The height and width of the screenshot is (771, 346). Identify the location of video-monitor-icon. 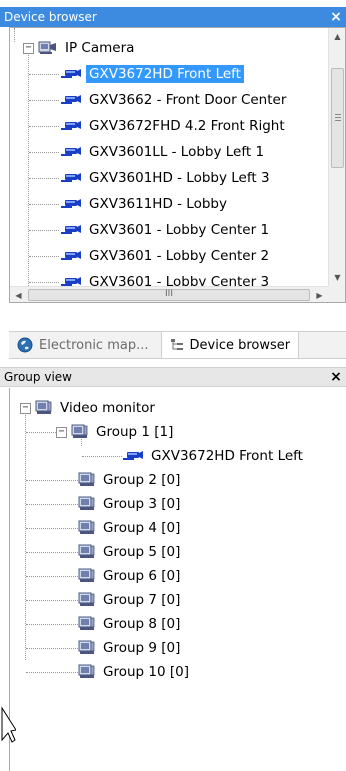
(43, 407).